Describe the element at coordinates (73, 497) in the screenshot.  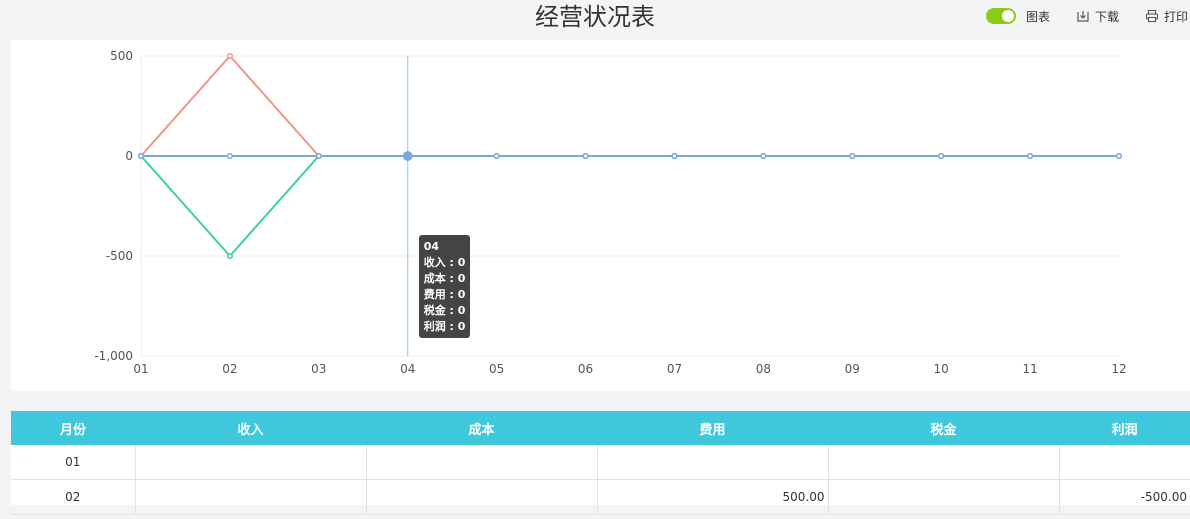
I see `table-cell: 02` at that location.